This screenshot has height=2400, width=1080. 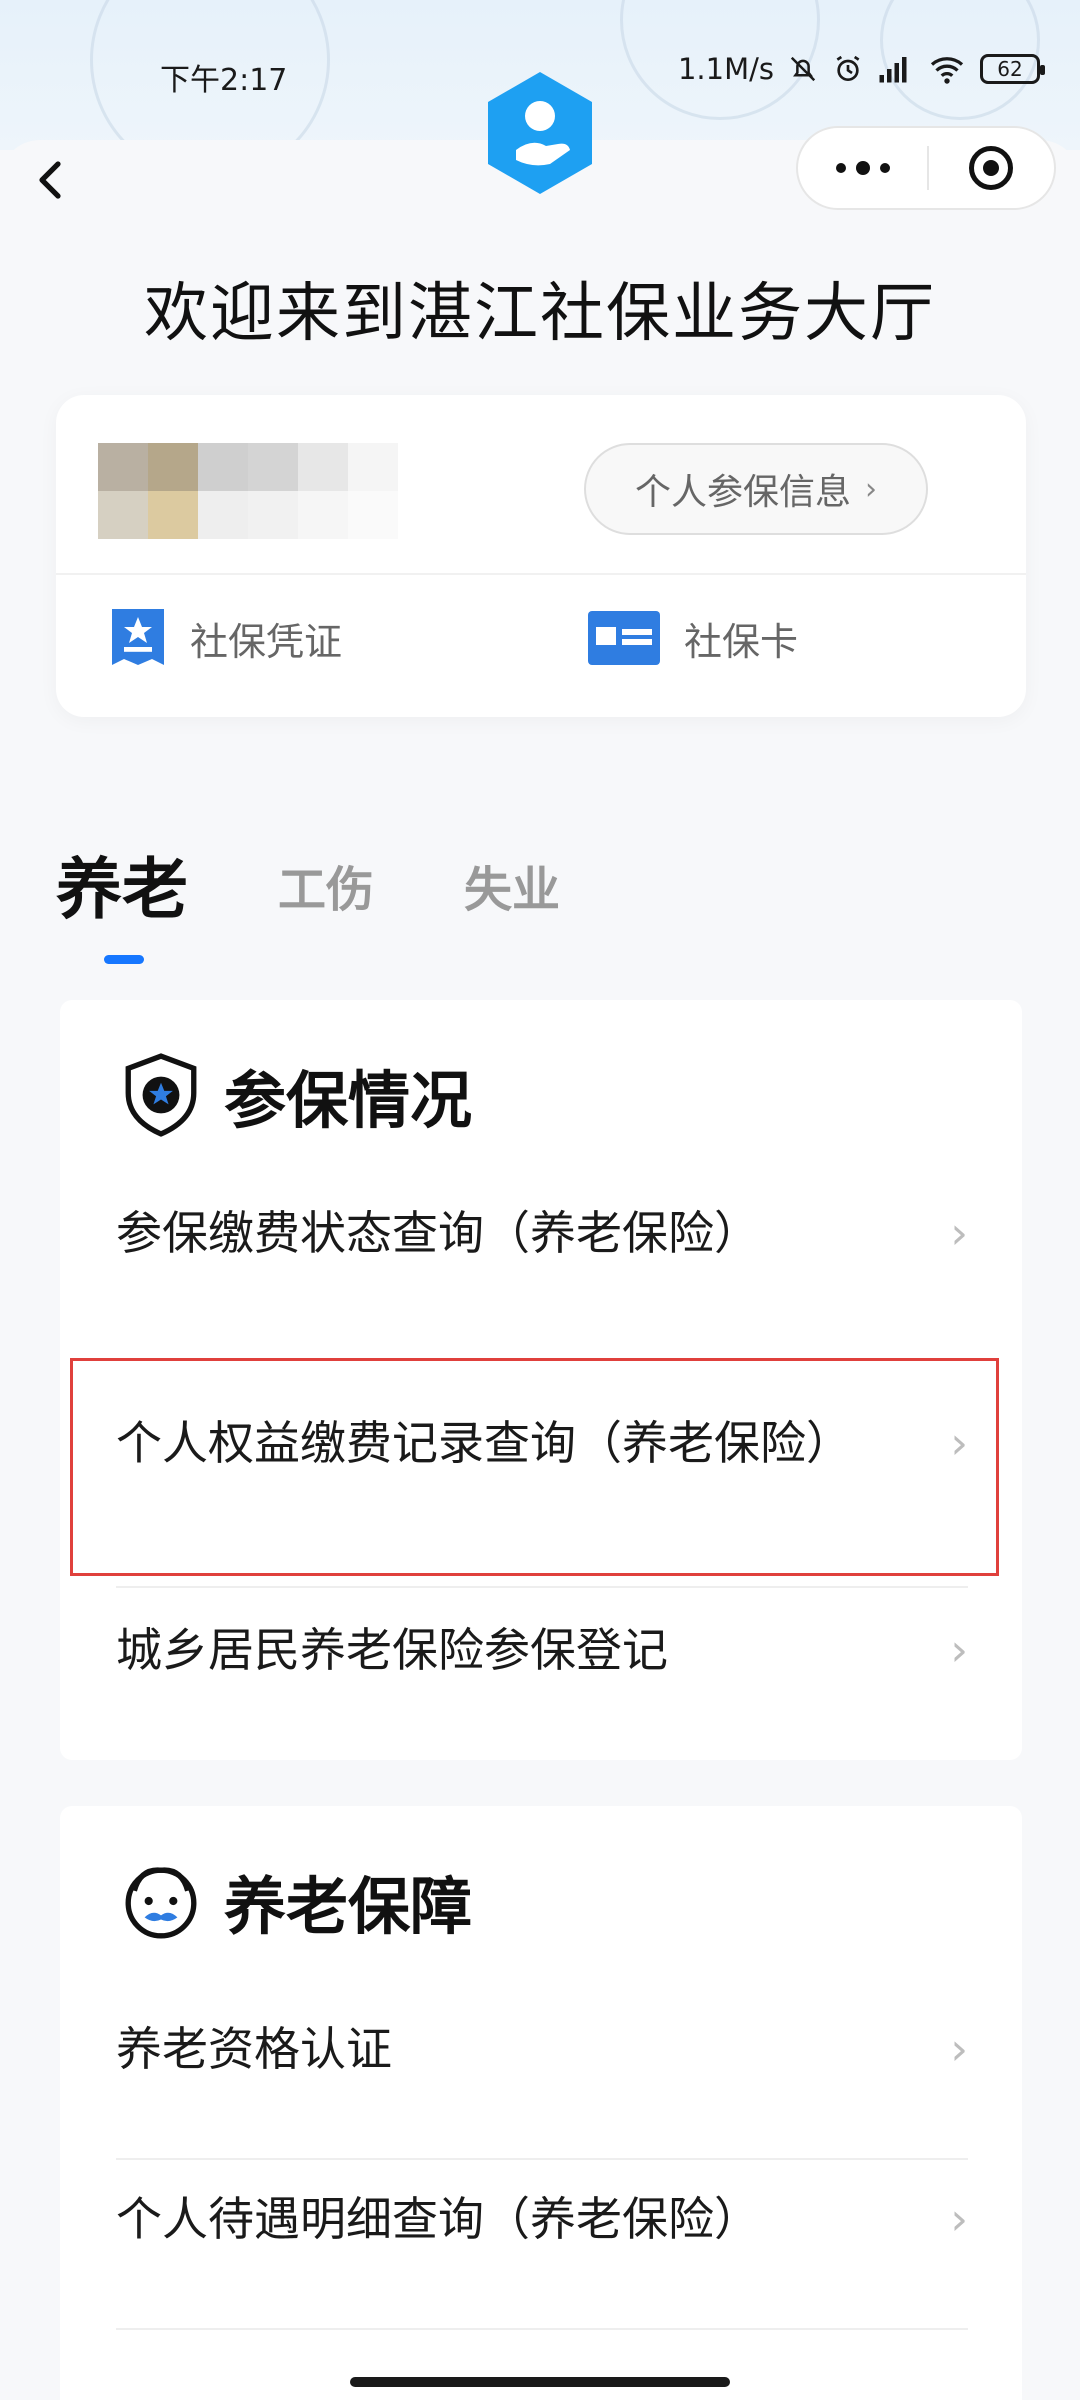 What do you see at coordinates (438, 2219) in the screenshot?
I see `list-item-label: 个人待遇明细查询（养老保险）` at bounding box center [438, 2219].